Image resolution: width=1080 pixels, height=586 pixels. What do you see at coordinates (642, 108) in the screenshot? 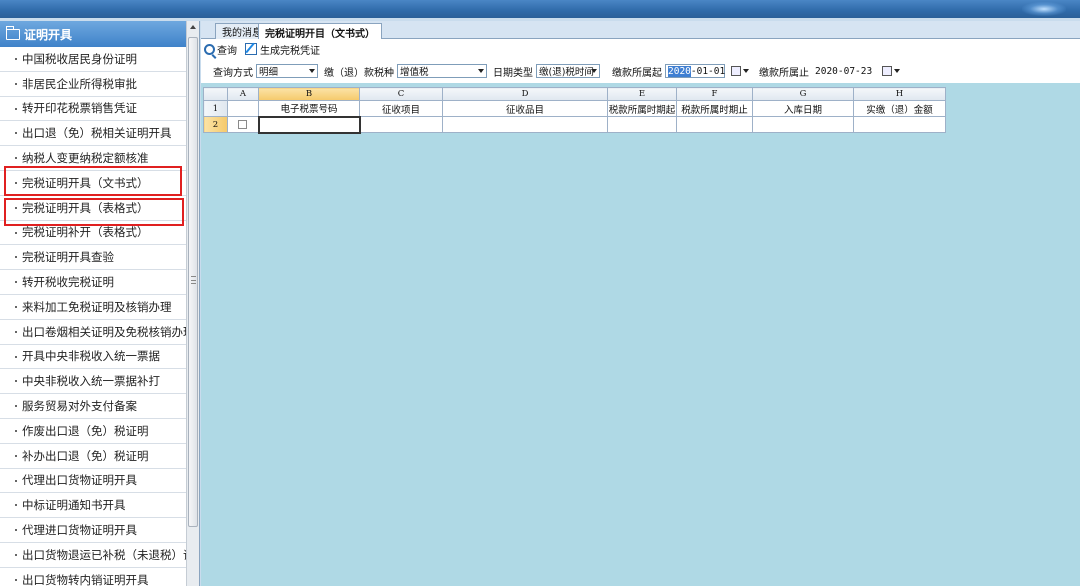
I see `header-cell: 税款所属时期起` at bounding box center [642, 108].